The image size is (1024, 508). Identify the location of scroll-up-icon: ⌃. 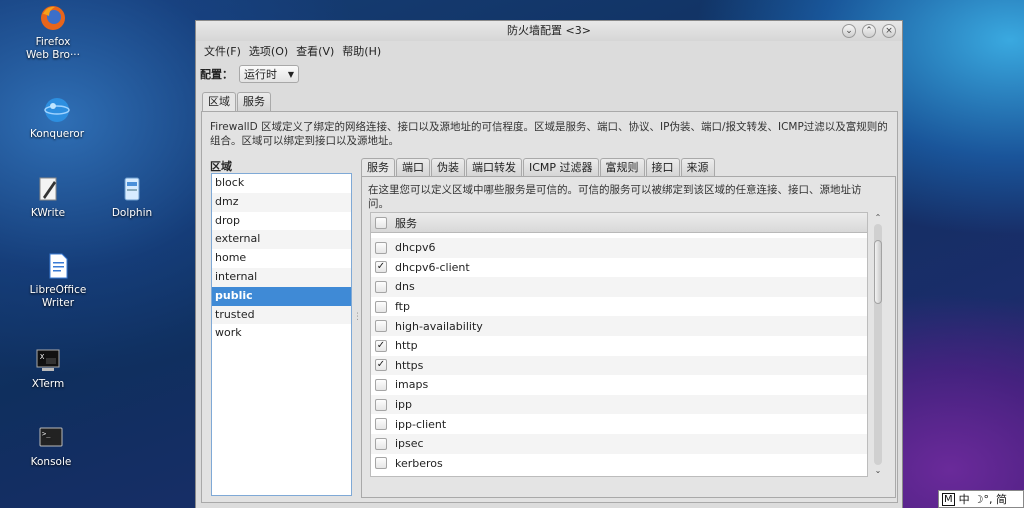
(878, 218).